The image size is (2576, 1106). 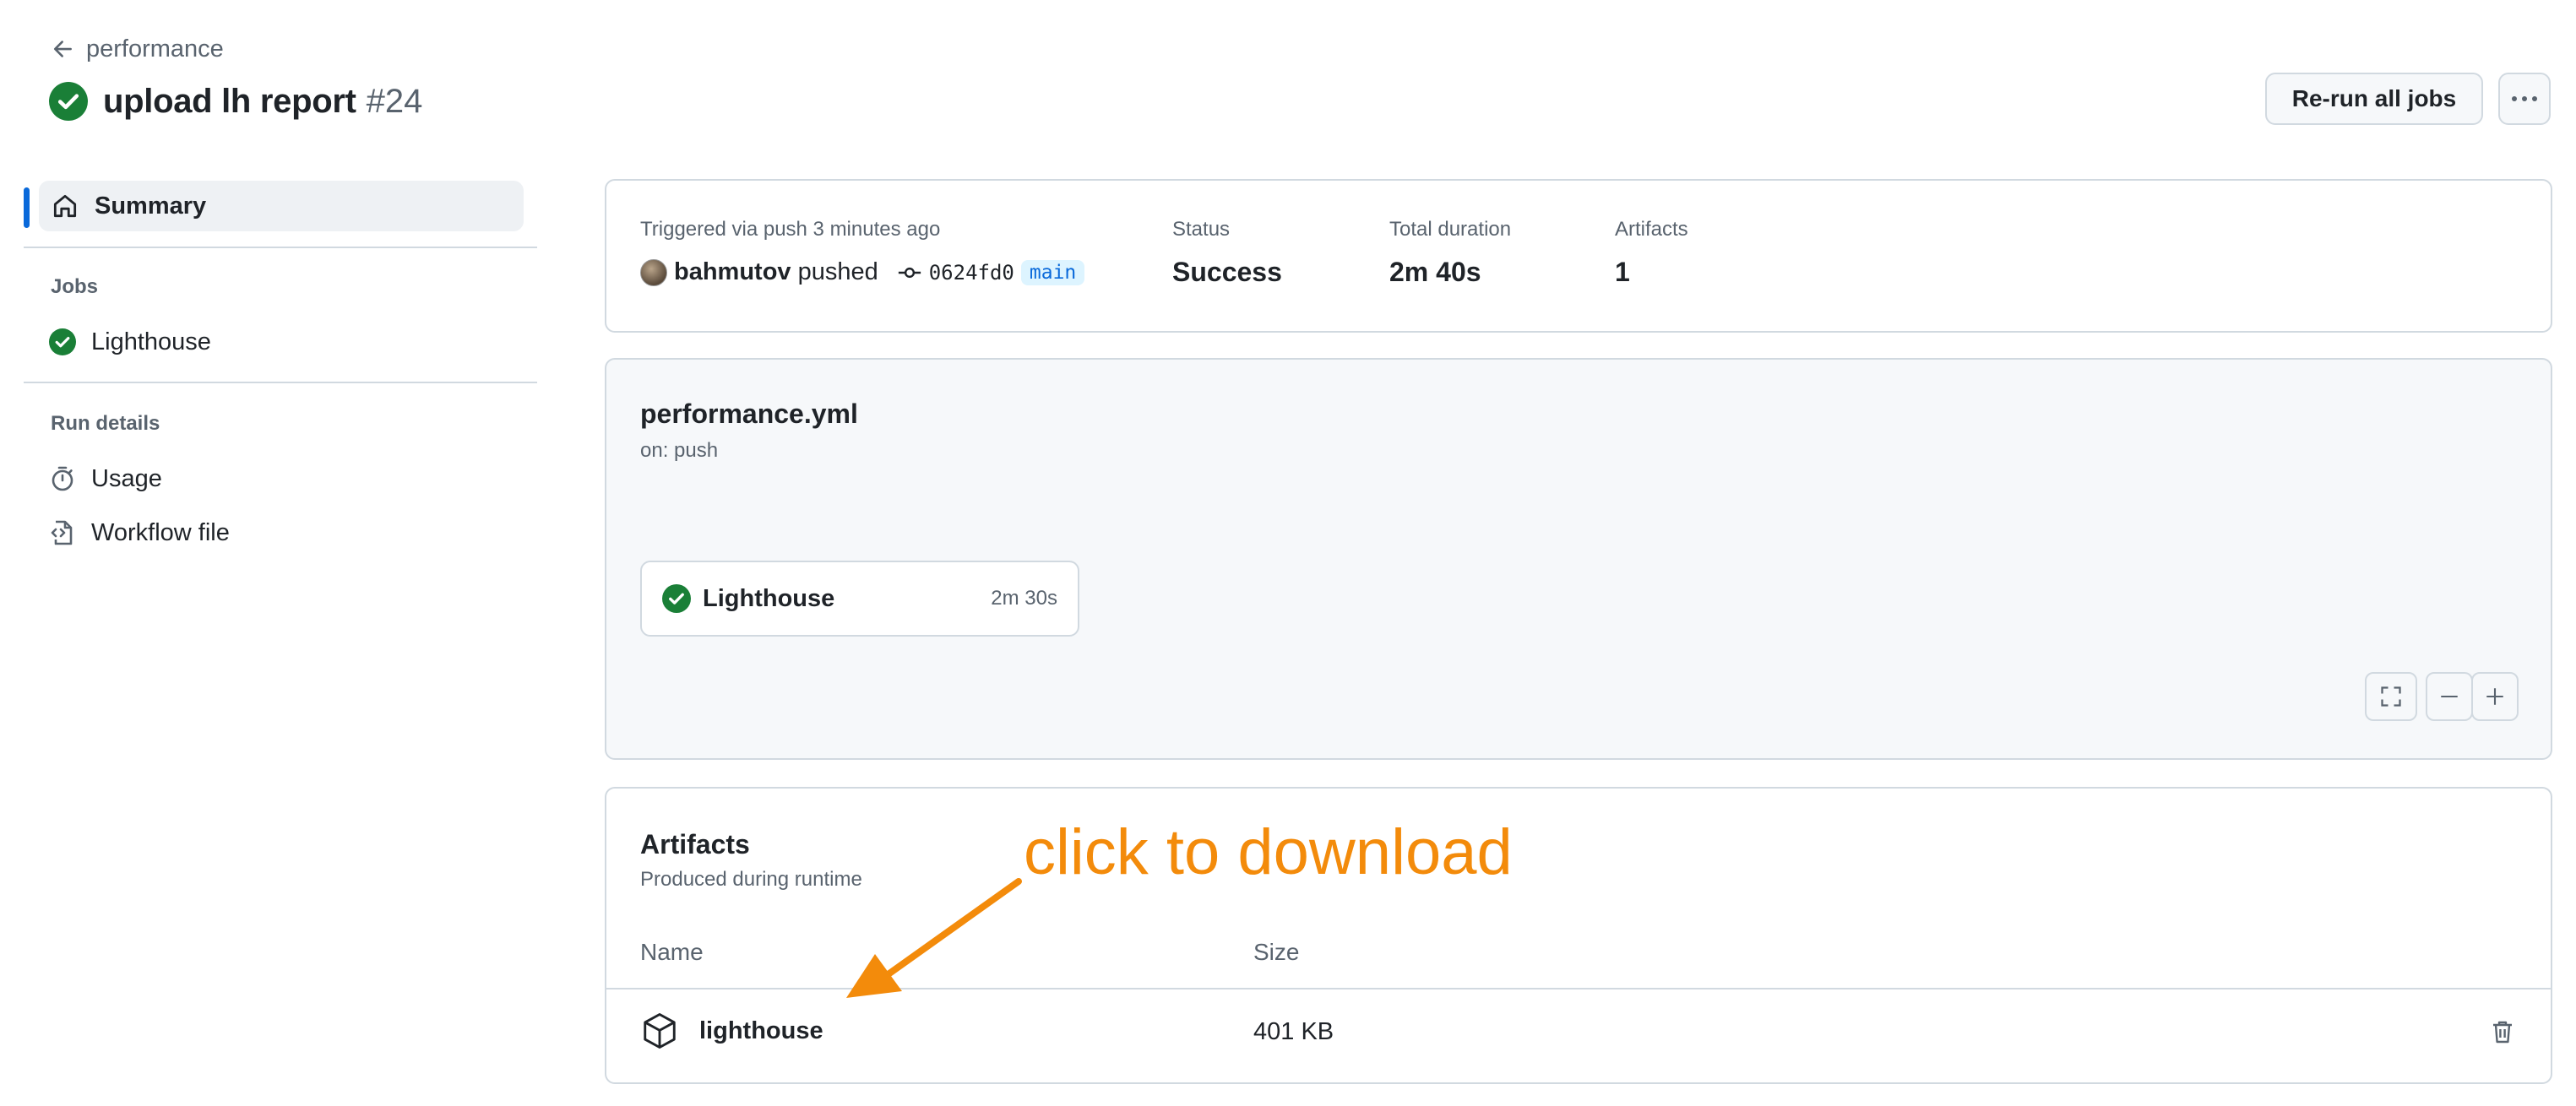 I want to click on zoom-out-button, so click(x=2449, y=696).